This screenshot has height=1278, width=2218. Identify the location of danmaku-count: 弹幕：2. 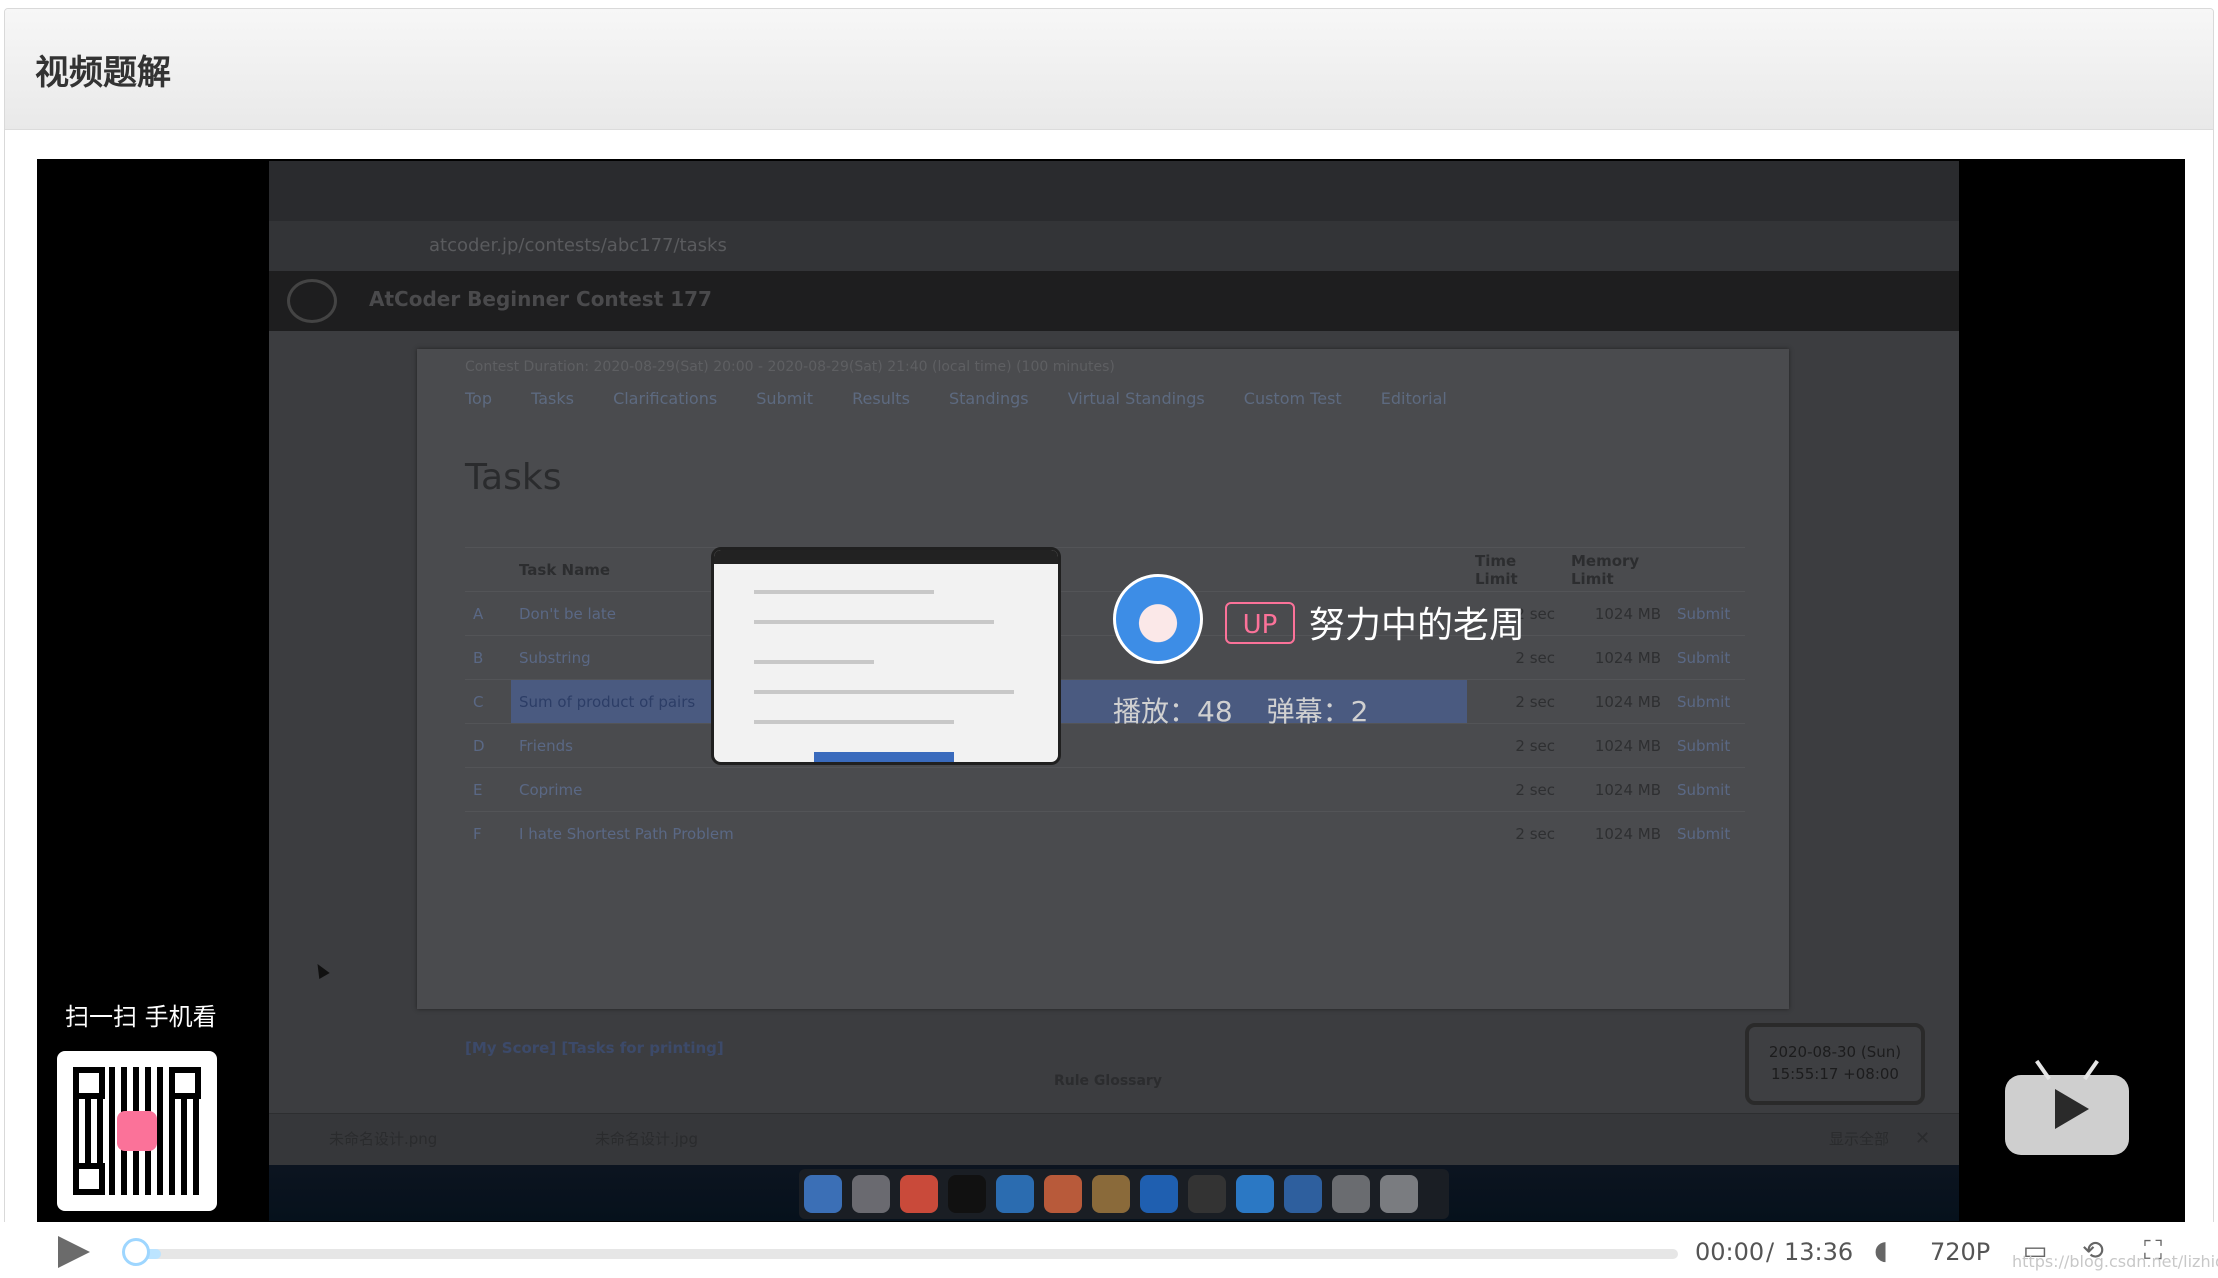
(1317, 711).